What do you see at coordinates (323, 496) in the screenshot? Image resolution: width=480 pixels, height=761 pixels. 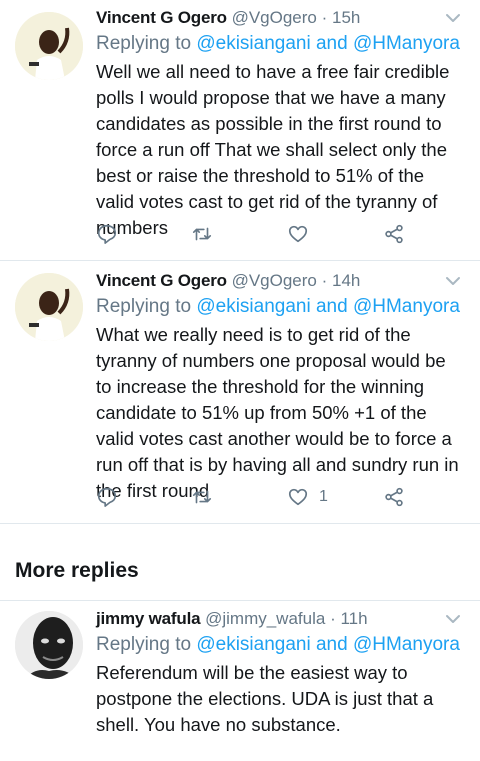 I see `like-count: 1` at bounding box center [323, 496].